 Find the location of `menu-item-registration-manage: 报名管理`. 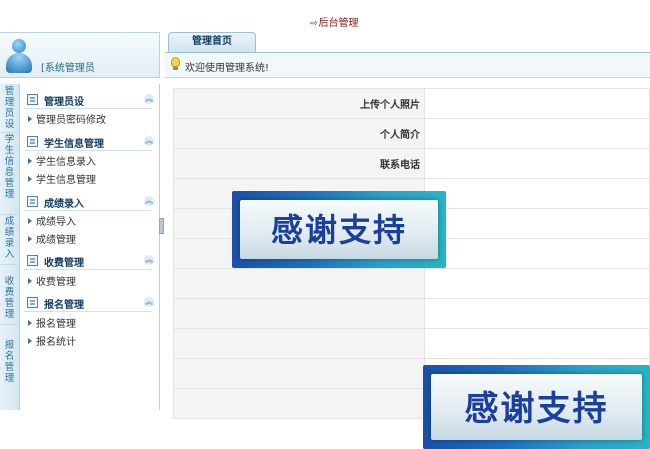

menu-item-registration-manage: 报名管理 is located at coordinates (52, 322).